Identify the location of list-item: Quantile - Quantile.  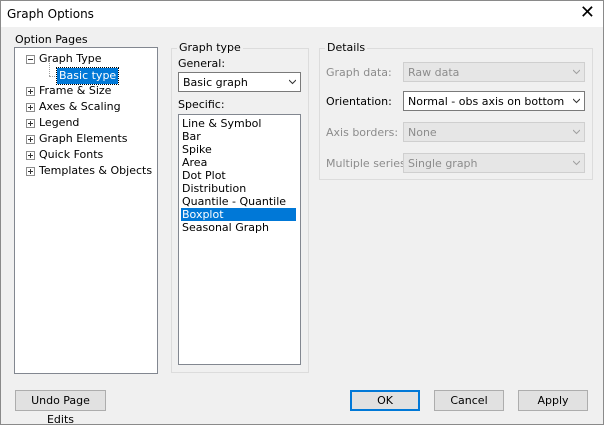
(233, 201).